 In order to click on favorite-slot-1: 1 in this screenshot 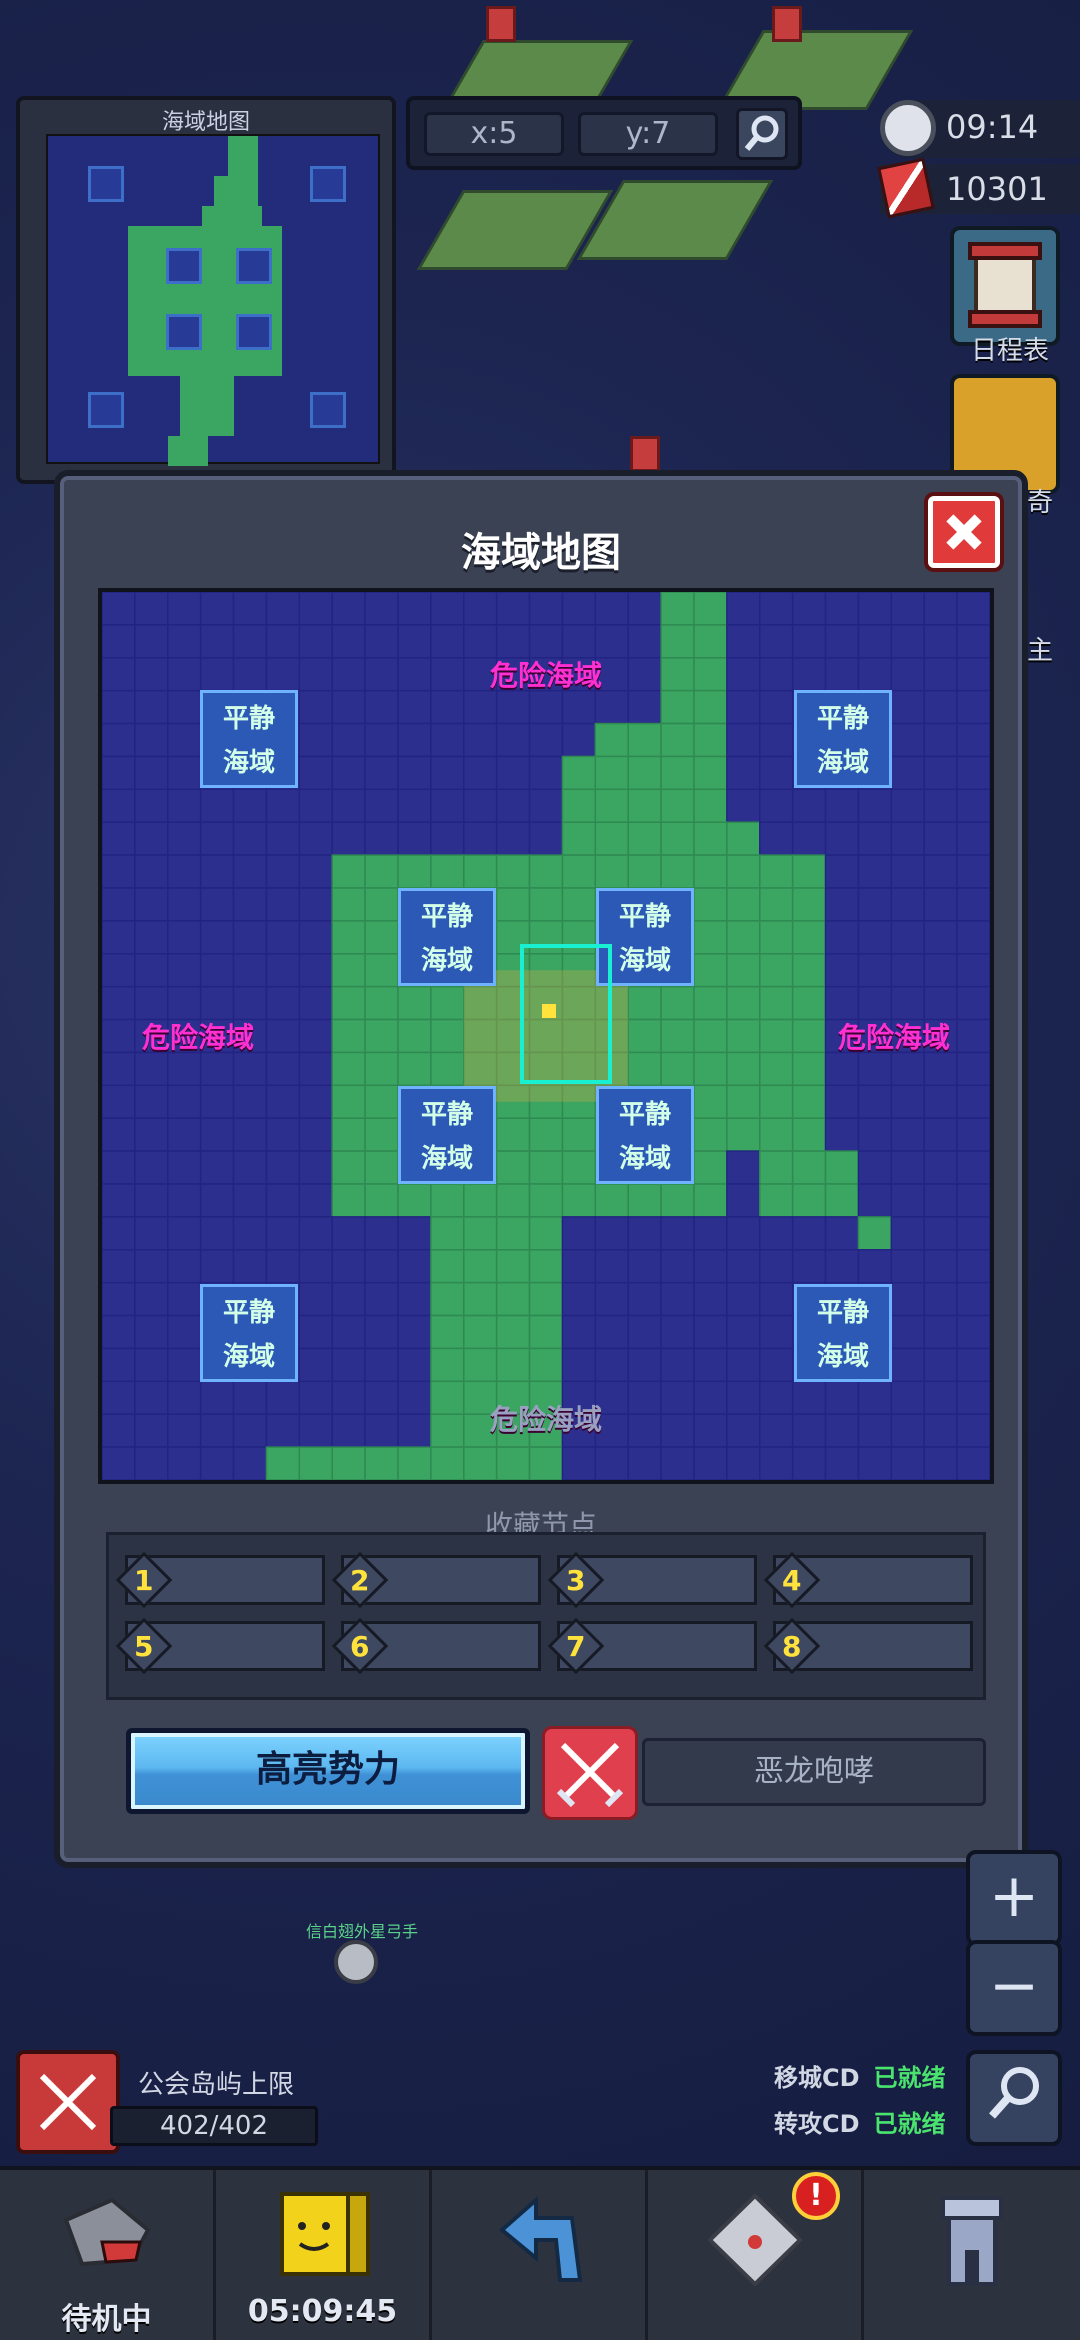, I will do `click(220, 1580)`.